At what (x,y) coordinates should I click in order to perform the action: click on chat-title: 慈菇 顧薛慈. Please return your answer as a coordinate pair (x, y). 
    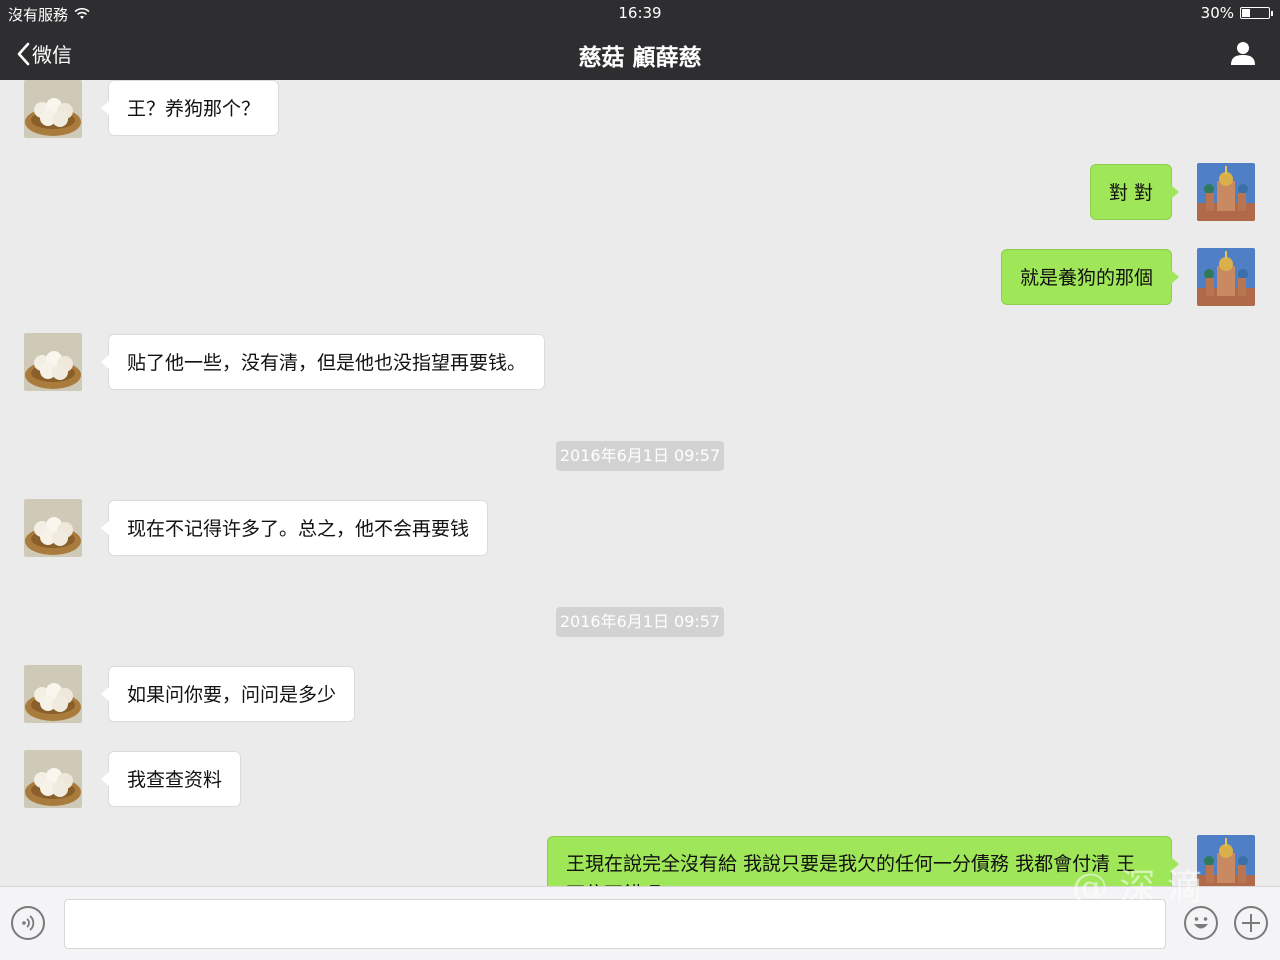
    Looking at the image, I should click on (640, 58).